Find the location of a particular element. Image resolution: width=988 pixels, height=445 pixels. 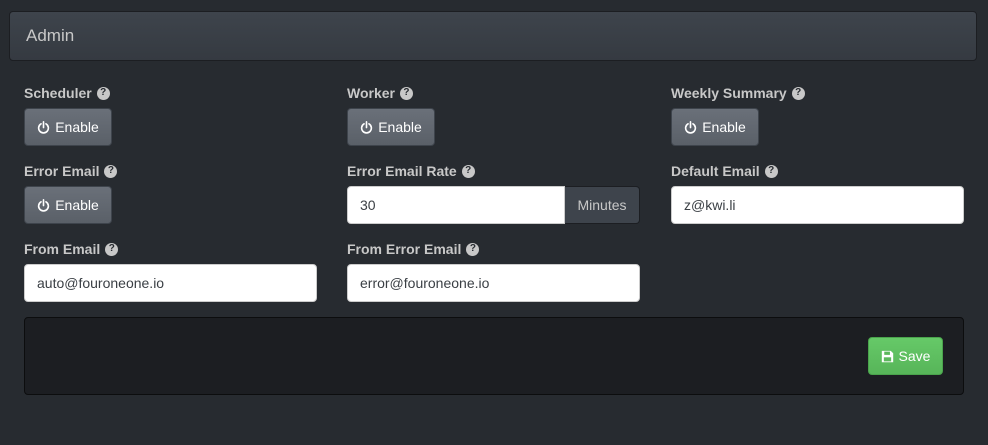

default-email-label-text: Default Email is located at coordinates (715, 171).